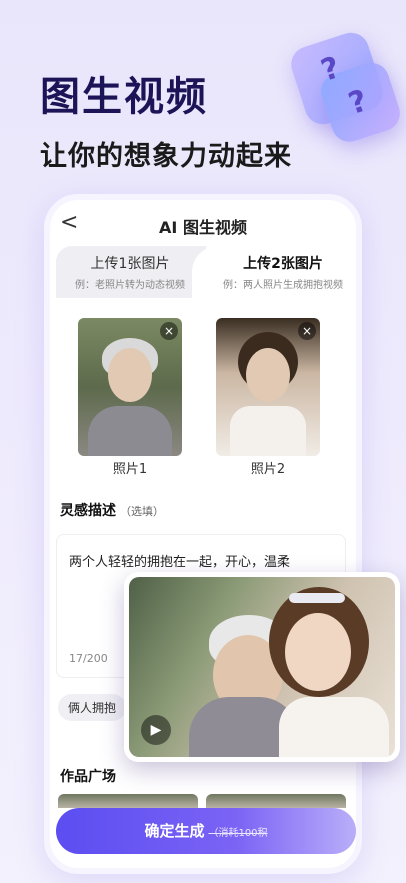  Describe the element at coordinates (238, 833) in the screenshot. I see `generate-cost: （消耗100积` at that location.